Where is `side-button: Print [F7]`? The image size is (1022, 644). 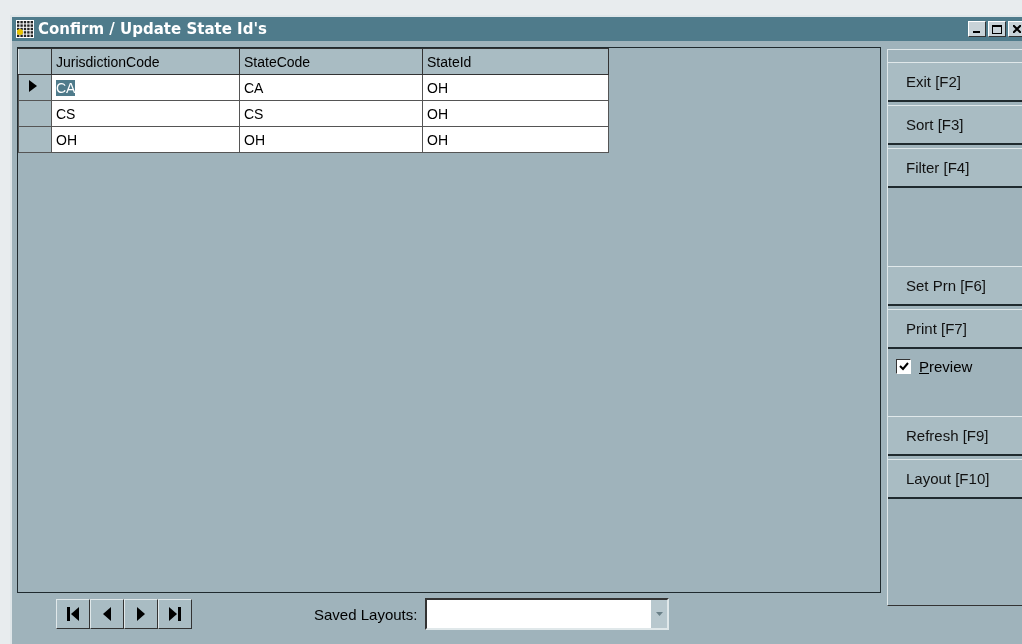 side-button: Print [F7] is located at coordinates (955, 329).